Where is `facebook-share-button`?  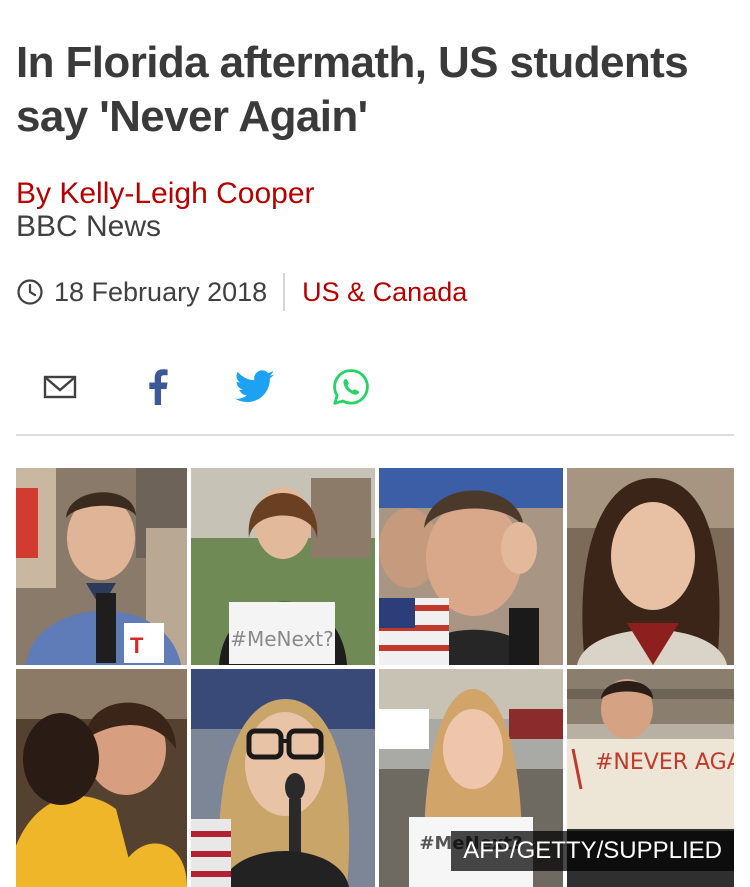 facebook-share-button is located at coordinates (158, 387).